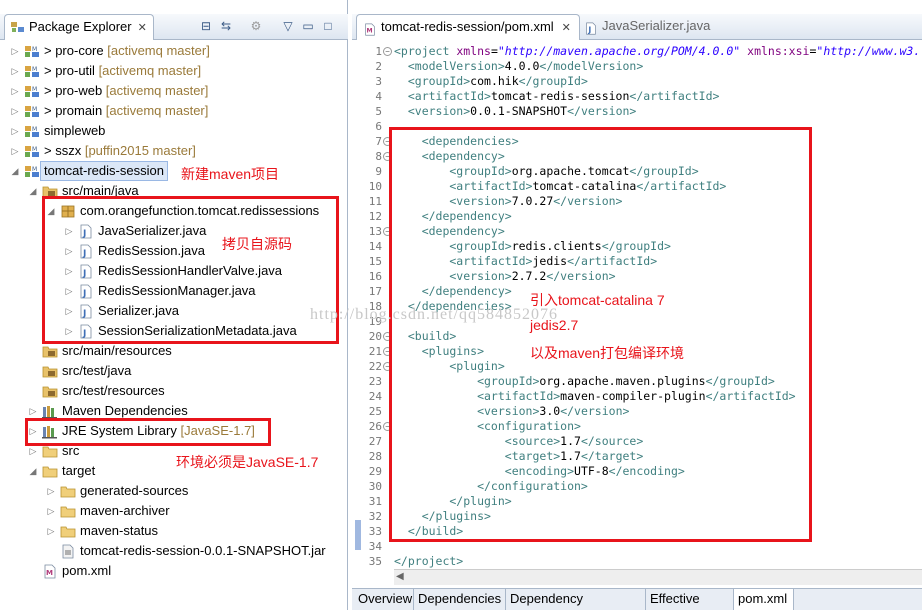 The height and width of the screenshot is (610, 922). What do you see at coordinates (518, 66) in the screenshot?
I see `code-line: <modelVersion>4.0.0</modelVersion>` at bounding box center [518, 66].